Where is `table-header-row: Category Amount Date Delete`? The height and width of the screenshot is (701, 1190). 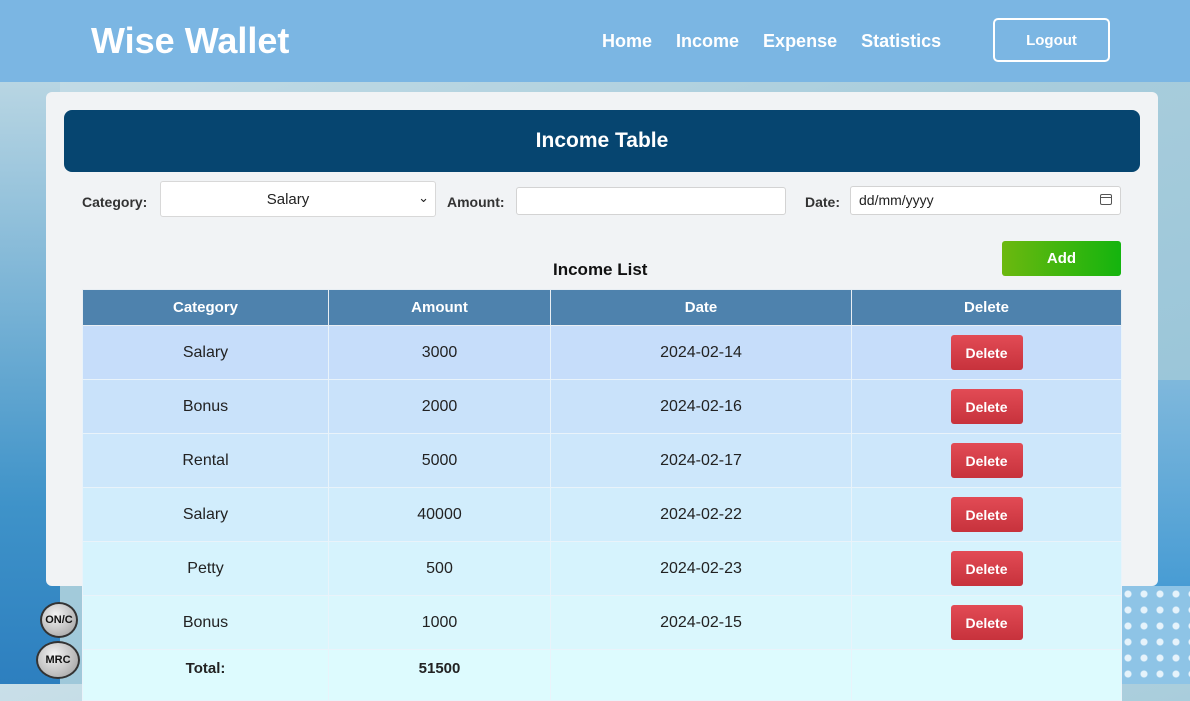
table-header-row: Category Amount Date Delete is located at coordinates (602, 307).